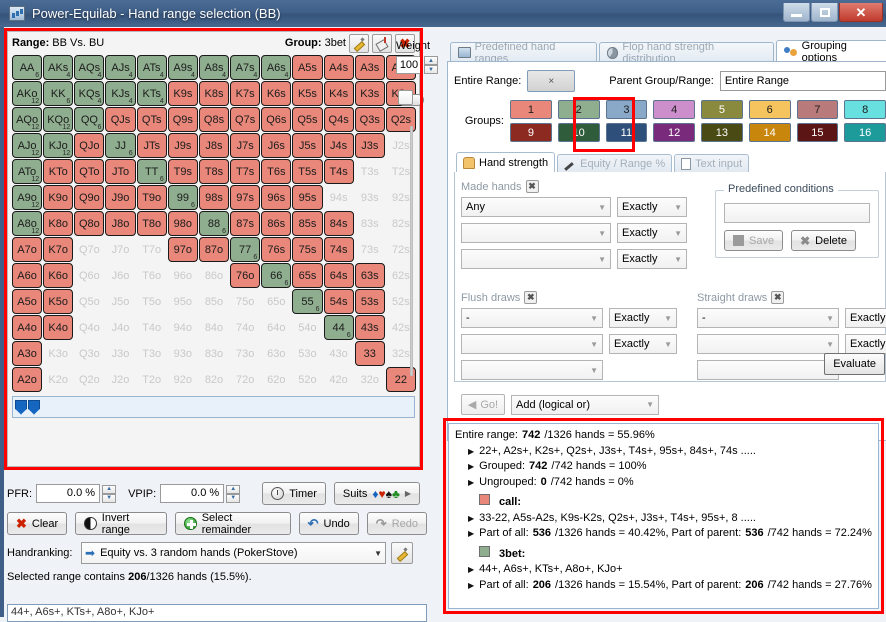  What do you see at coordinates (578, 109) in the screenshot?
I see `group-button-2: 2` at bounding box center [578, 109].